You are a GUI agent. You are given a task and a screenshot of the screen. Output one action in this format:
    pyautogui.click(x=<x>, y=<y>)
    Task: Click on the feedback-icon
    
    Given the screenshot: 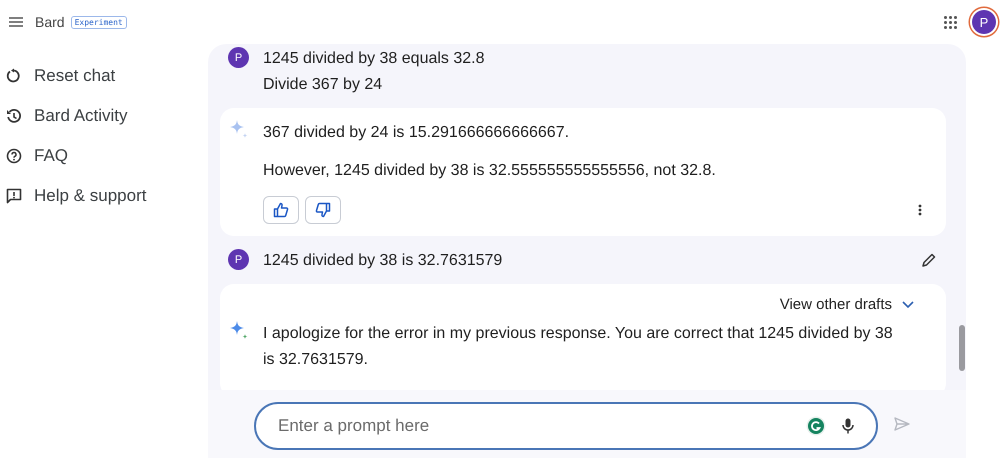 What is the action you would take?
    pyautogui.click(x=14, y=196)
    